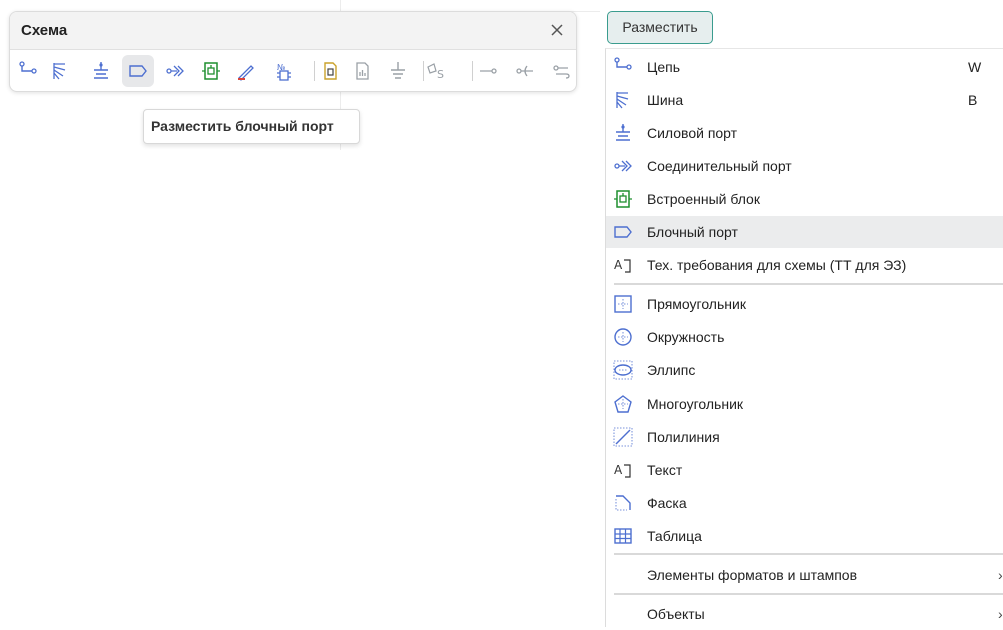  I want to click on menu-item-label: Многоугольник, so click(695, 404).